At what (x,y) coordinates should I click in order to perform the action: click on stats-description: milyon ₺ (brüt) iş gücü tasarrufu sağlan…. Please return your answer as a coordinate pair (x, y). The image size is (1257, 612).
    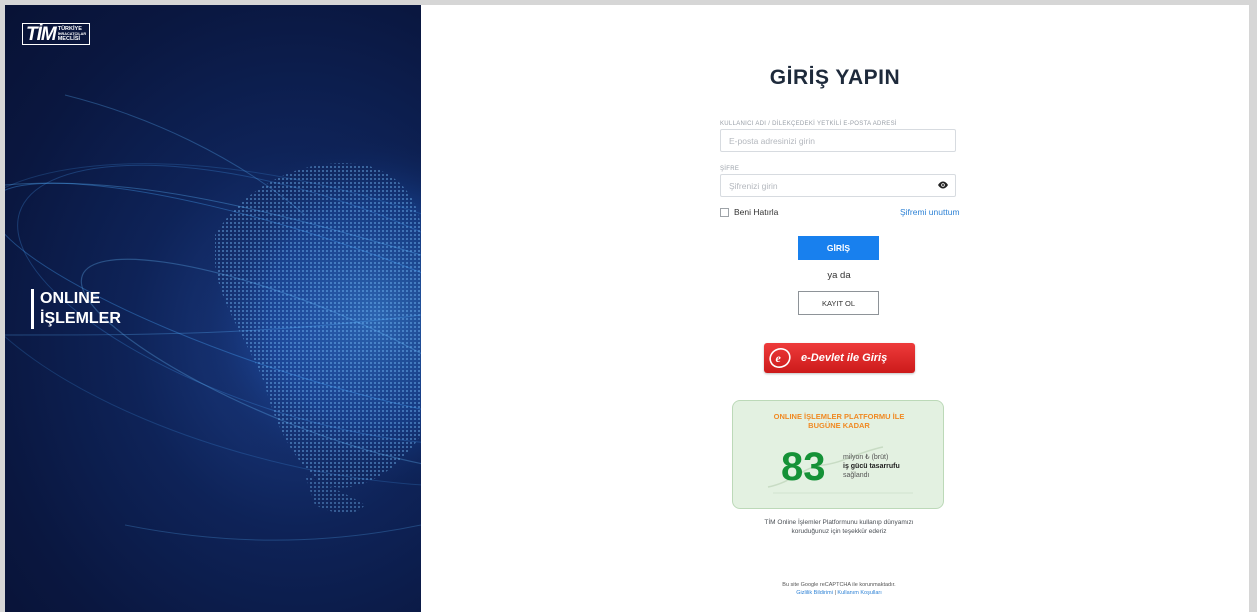
    Looking at the image, I should click on (871, 466).